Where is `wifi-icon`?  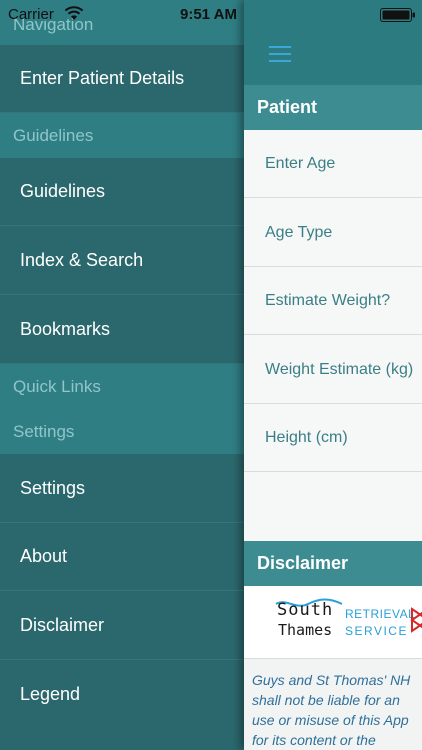 wifi-icon is located at coordinates (74, 13).